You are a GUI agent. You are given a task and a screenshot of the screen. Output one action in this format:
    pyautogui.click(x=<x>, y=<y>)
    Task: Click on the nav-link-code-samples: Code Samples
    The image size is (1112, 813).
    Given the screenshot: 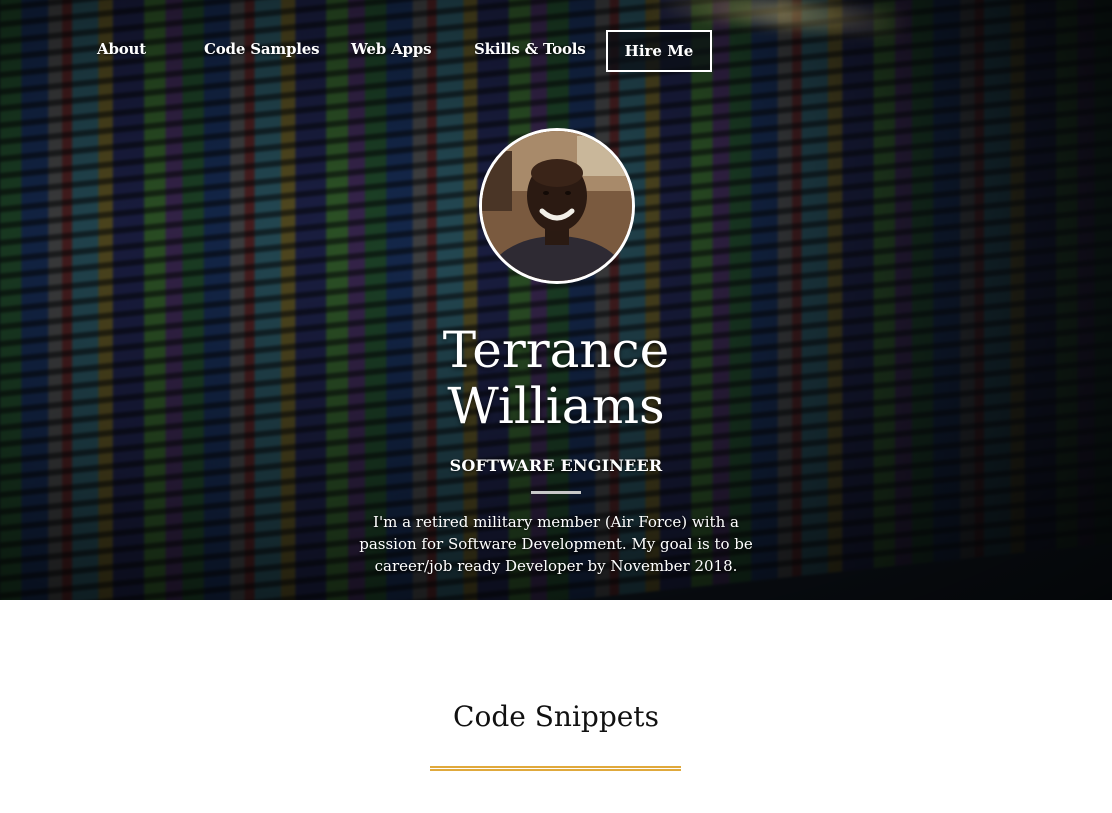 What is the action you would take?
    pyautogui.click(x=262, y=49)
    